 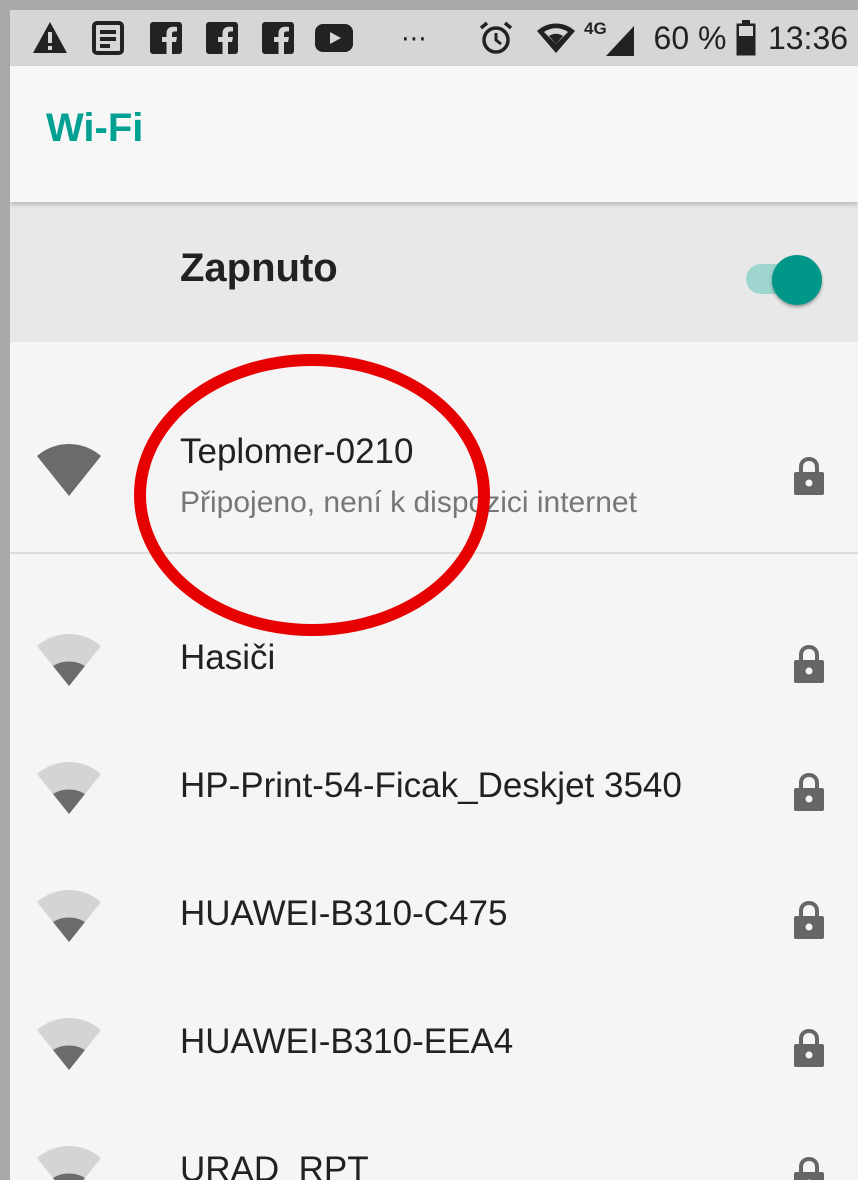 What do you see at coordinates (312, 495) in the screenshot?
I see `red-circle-annotation` at bounding box center [312, 495].